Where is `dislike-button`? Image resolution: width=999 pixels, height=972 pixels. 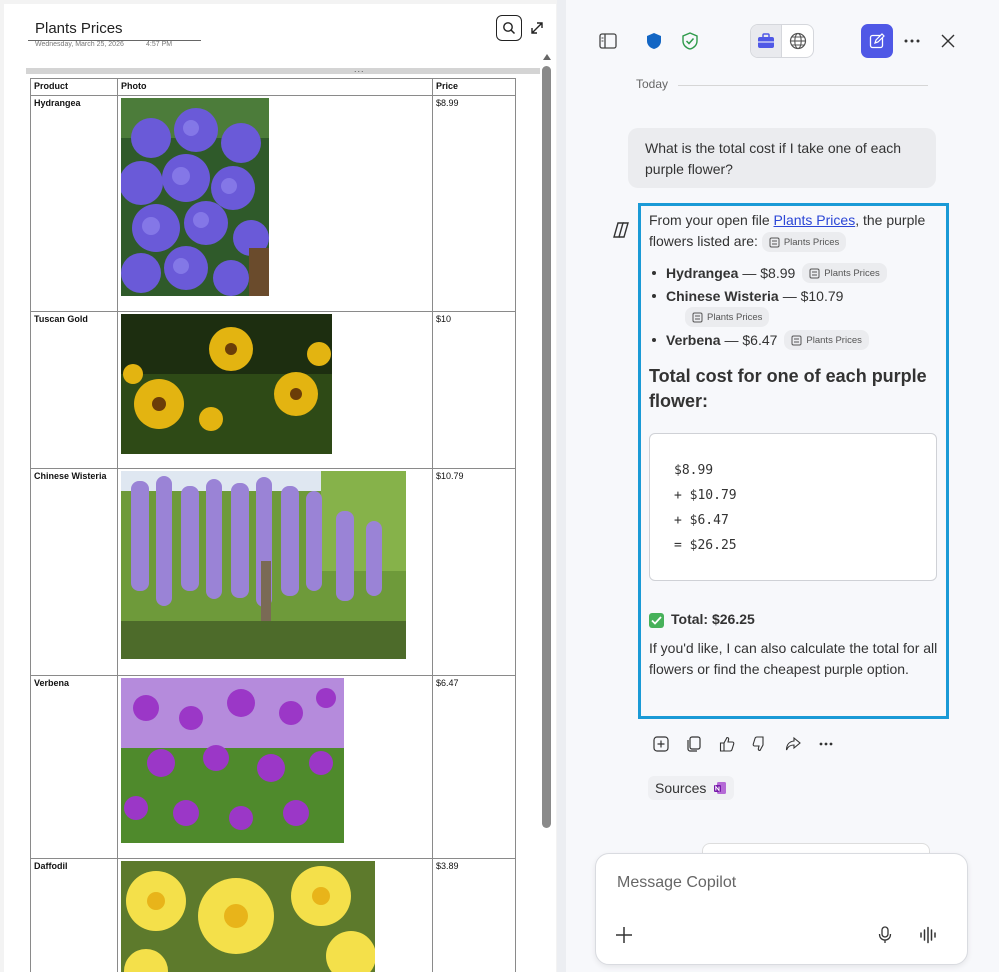
dislike-button is located at coordinates (760, 744).